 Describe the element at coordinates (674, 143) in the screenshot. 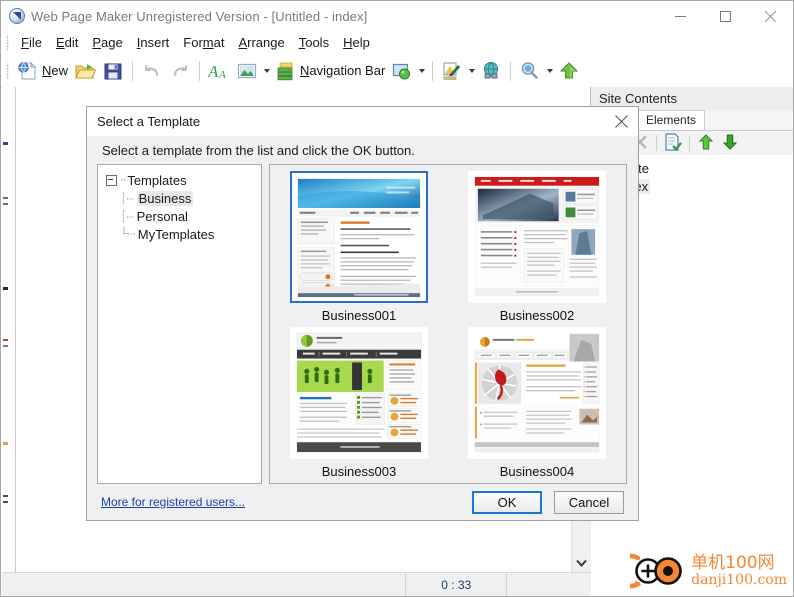

I see `properties-icon` at that location.